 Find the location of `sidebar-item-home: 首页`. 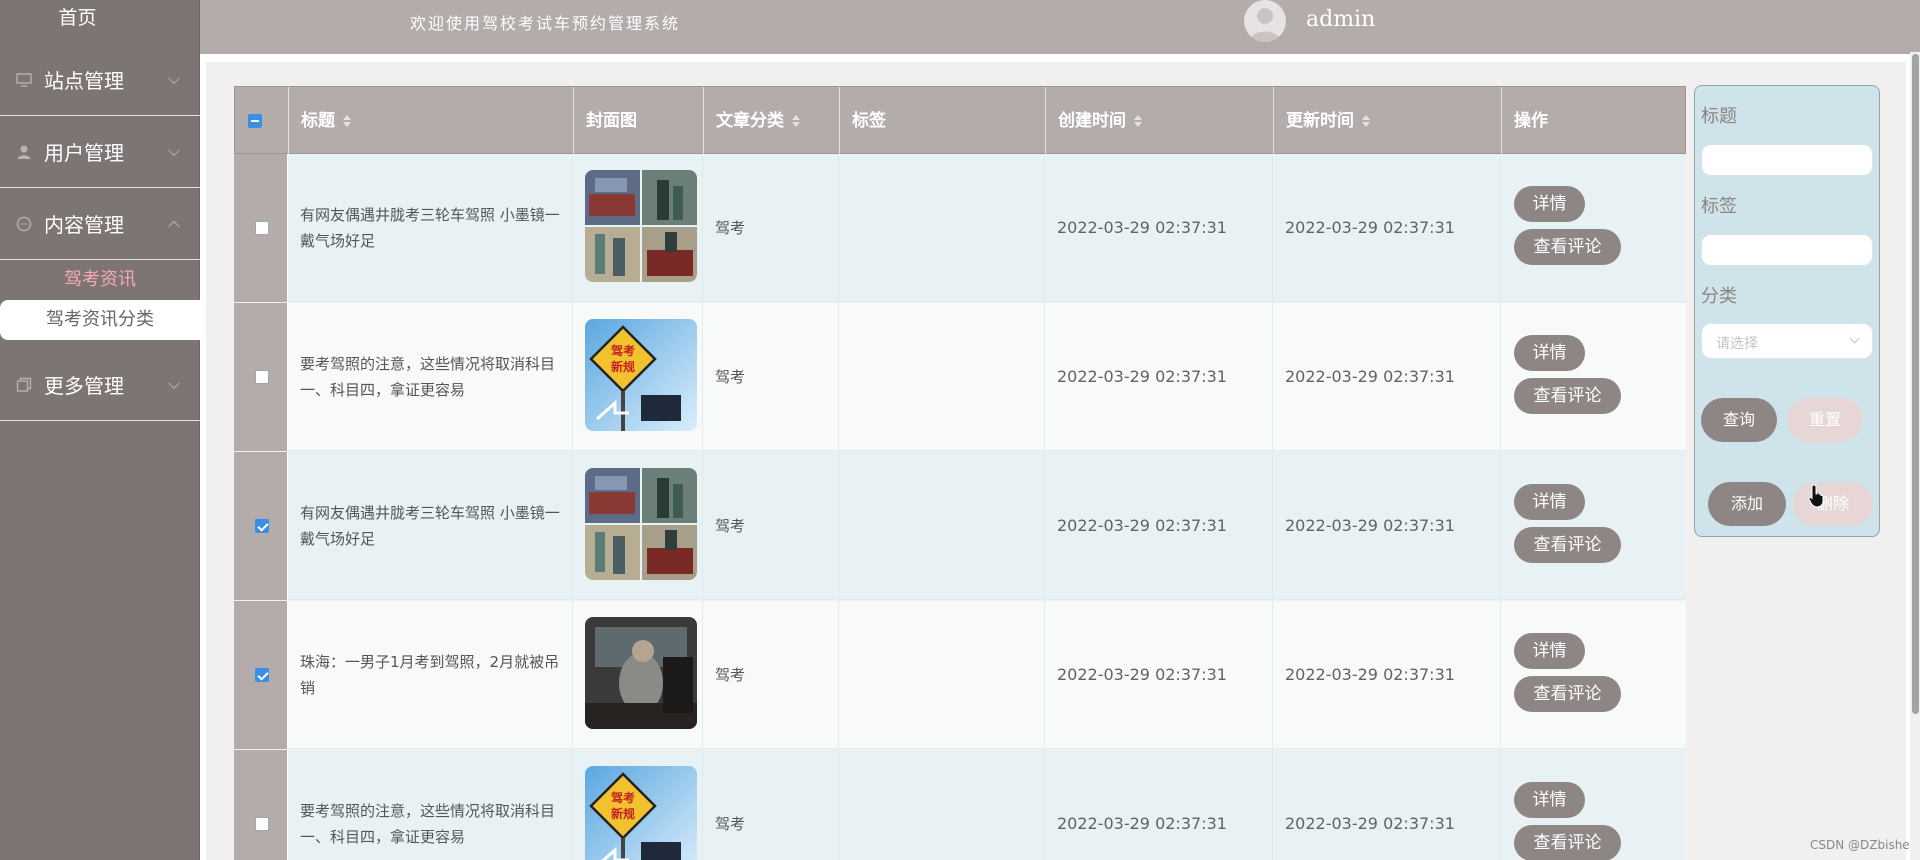

sidebar-item-home: 首页 is located at coordinates (77, 18).